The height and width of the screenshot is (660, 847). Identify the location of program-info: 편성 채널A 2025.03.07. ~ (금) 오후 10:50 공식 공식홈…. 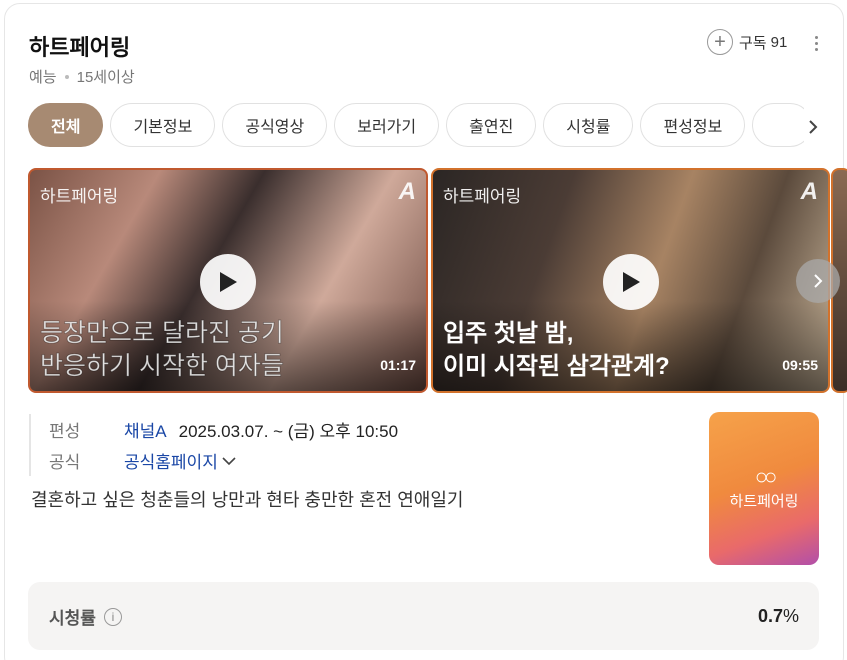
(213, 445).